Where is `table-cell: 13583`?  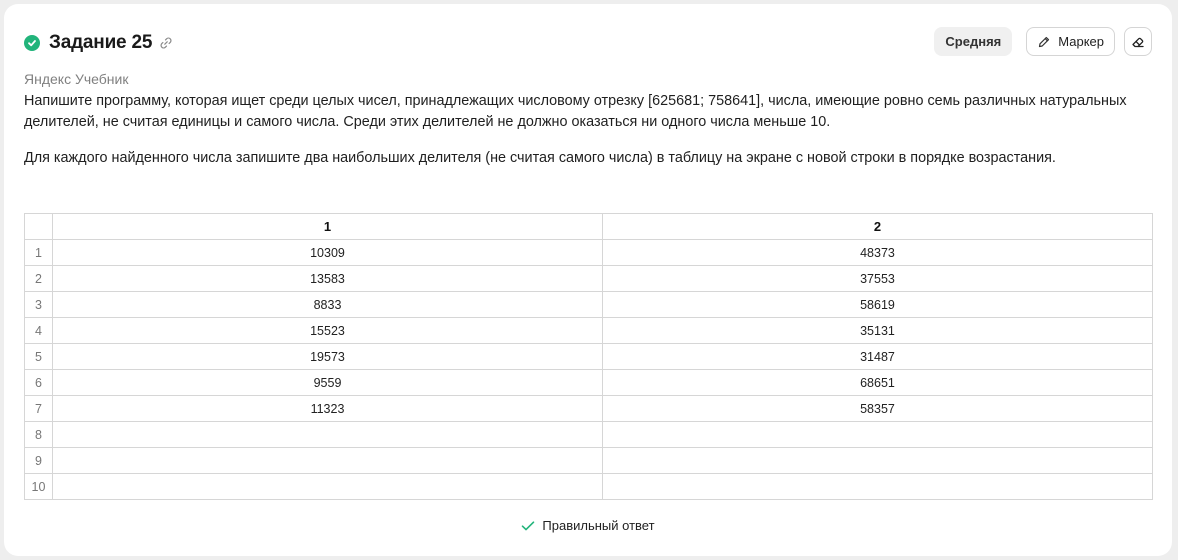
table-cell: 13583 is located at coordinates (327, 278).